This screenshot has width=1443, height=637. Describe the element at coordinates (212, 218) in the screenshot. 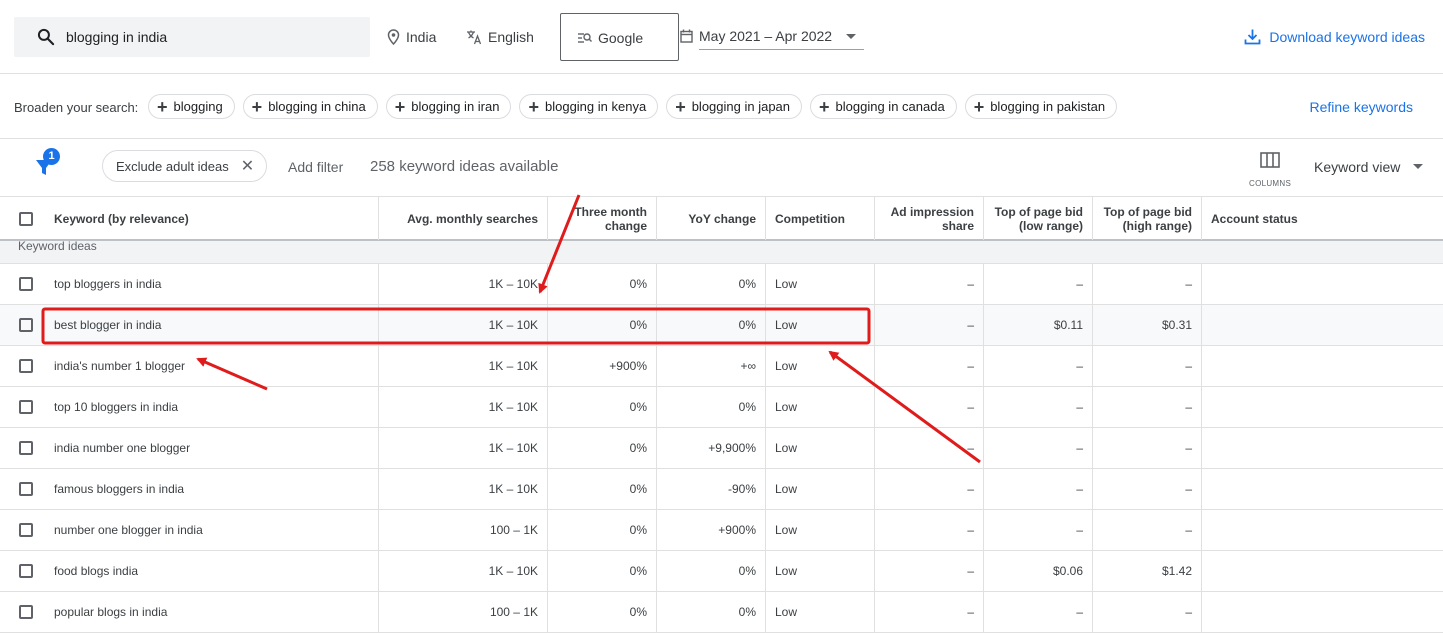

I see `header-keyword: Keyword (by relevance)` at that location.